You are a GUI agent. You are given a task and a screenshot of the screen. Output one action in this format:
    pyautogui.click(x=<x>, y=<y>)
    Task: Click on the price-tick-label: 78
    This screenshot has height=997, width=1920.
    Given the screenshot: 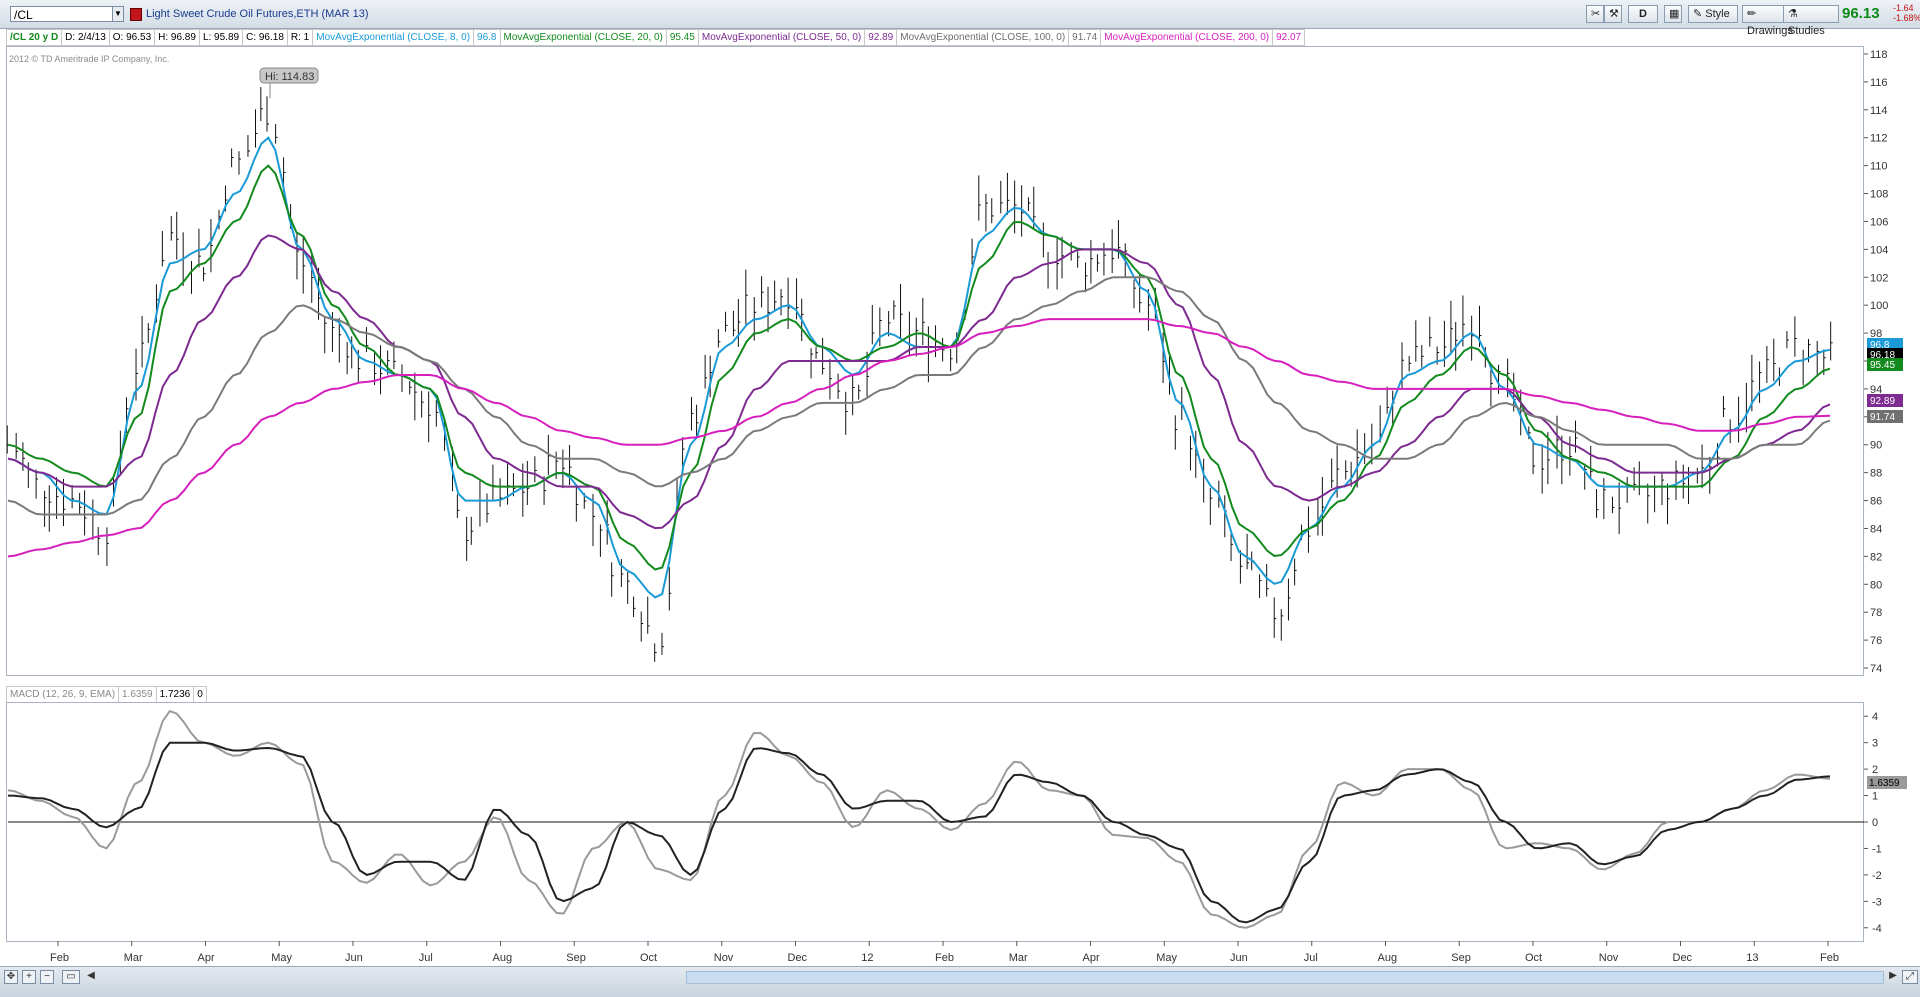 What is the action you would take?
    pyautogui.click(x=1876, y=613)
    